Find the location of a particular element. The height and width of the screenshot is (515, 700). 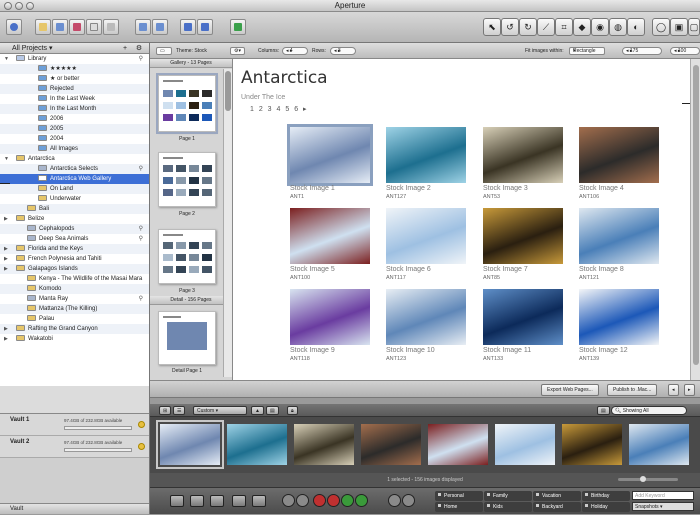

crop-tool: ⌗ is located at coordinates (564, 27).